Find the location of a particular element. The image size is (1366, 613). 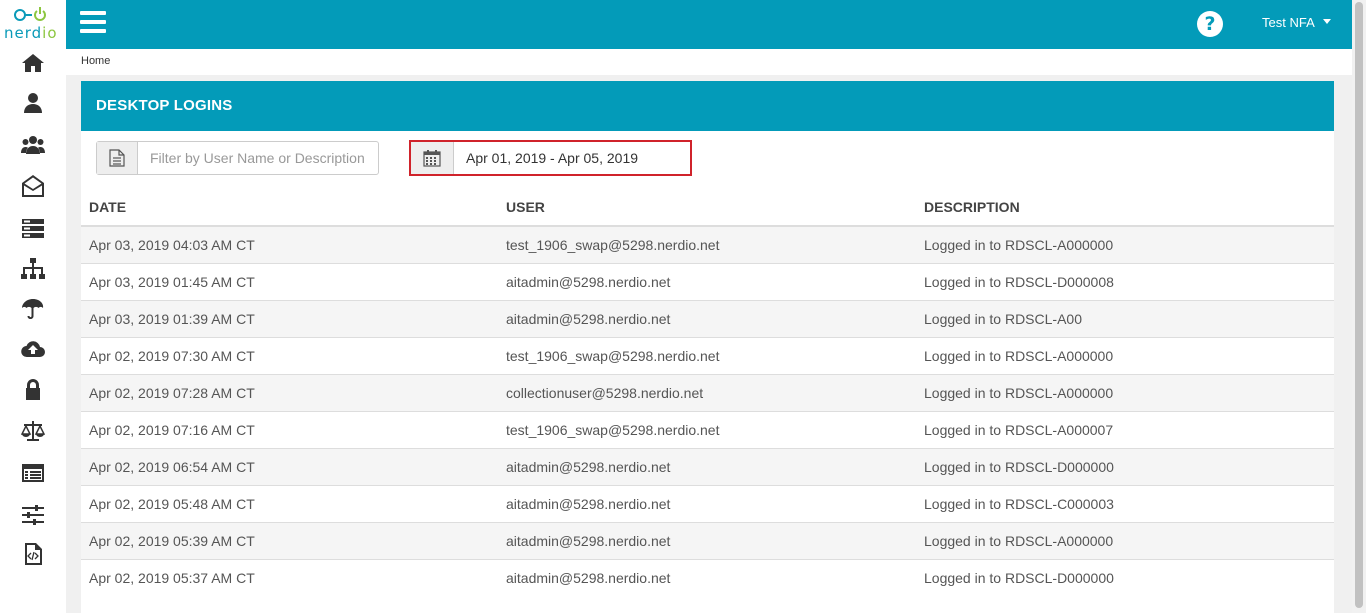

power-logo-icon is located at coordinates (30, 14).